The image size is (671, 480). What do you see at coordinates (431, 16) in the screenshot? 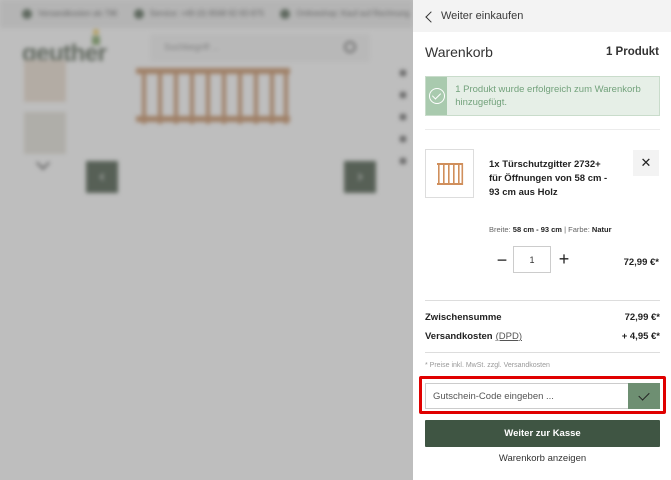
I see `chevron-left-icon` at bounding box center [431, 16].